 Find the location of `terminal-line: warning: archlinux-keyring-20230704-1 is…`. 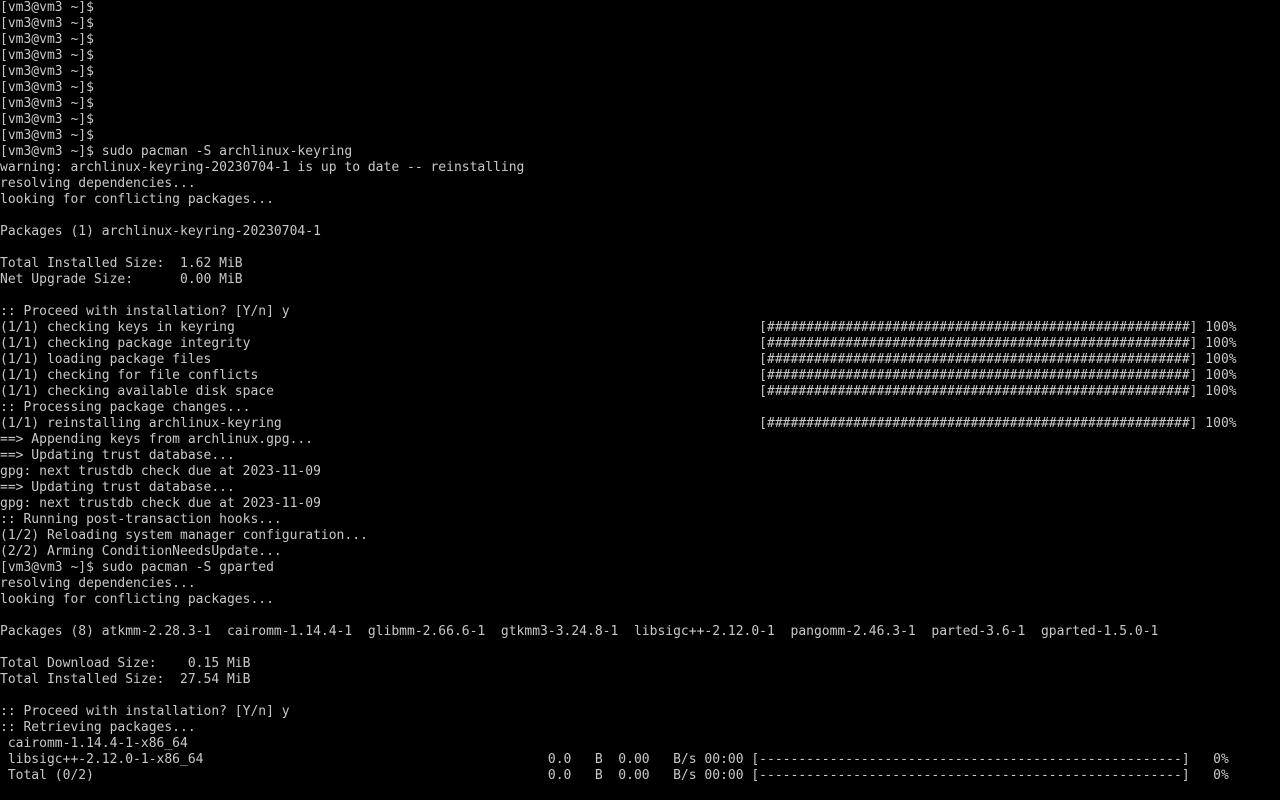

terminal-line: warning: archlinux-keyring-20230704-1 is… is located at coordinates (262, 167).